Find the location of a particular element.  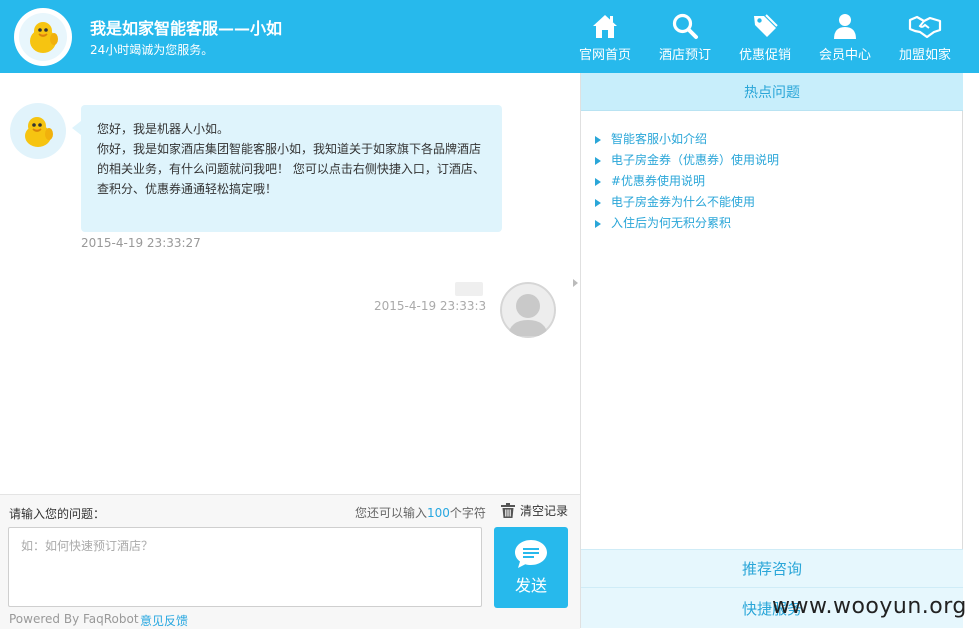

hot-questions-header: 热点问题 is located at coordinates (772, 92).